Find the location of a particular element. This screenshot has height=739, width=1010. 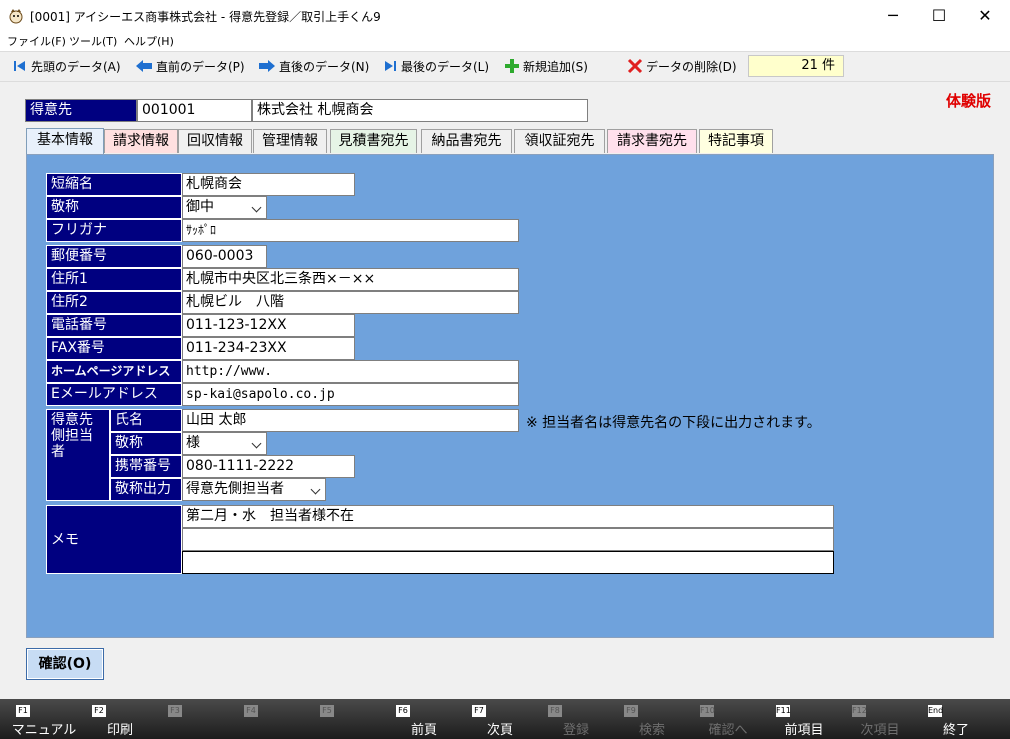

close-button: ✕ is located at coordinates (985, 15).